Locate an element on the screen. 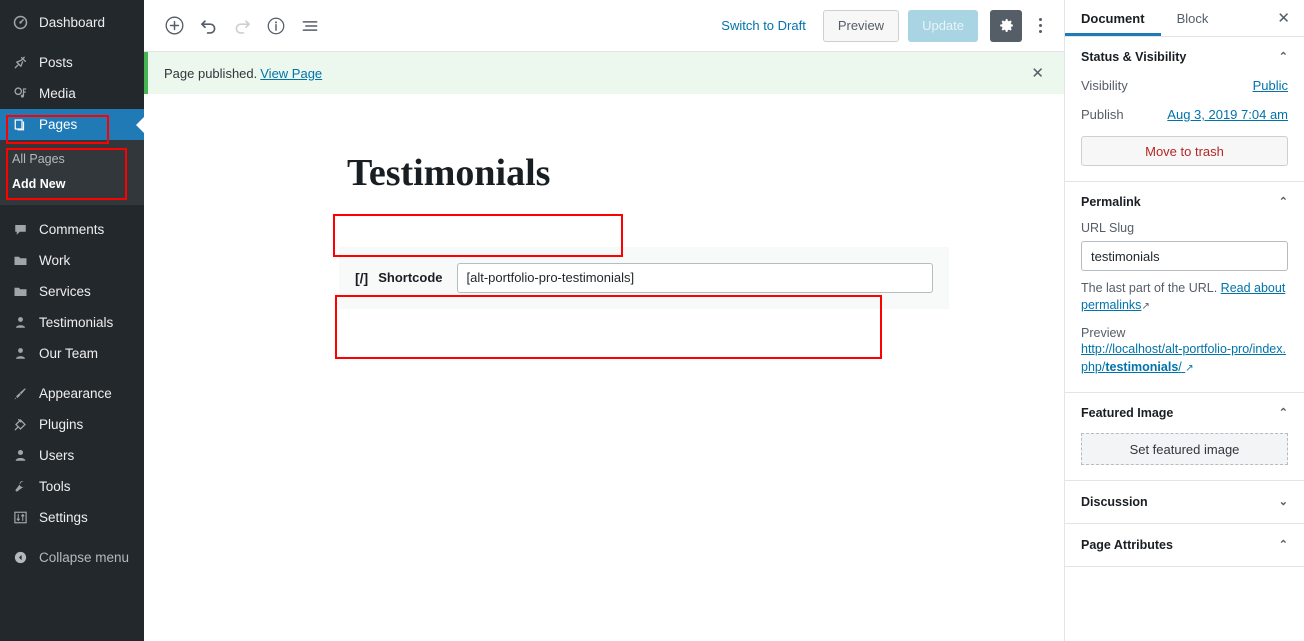  visibility-label: Visibility is located at coordinates (1104, 85).